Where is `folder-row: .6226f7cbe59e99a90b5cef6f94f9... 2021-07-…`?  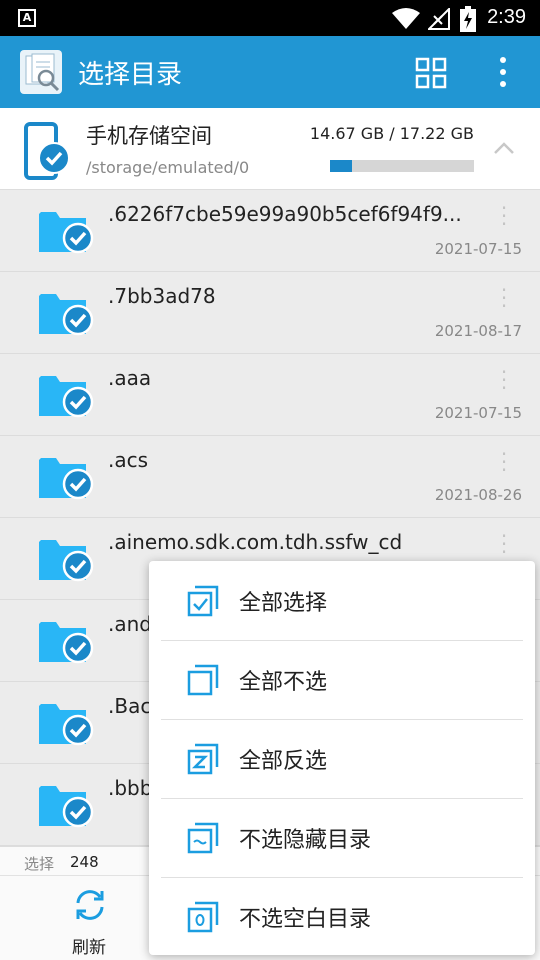 folder-row: .6226f7cbe59e99a90b5cef6f94f9... 2021-07-… is located at coordinates (270, 231).